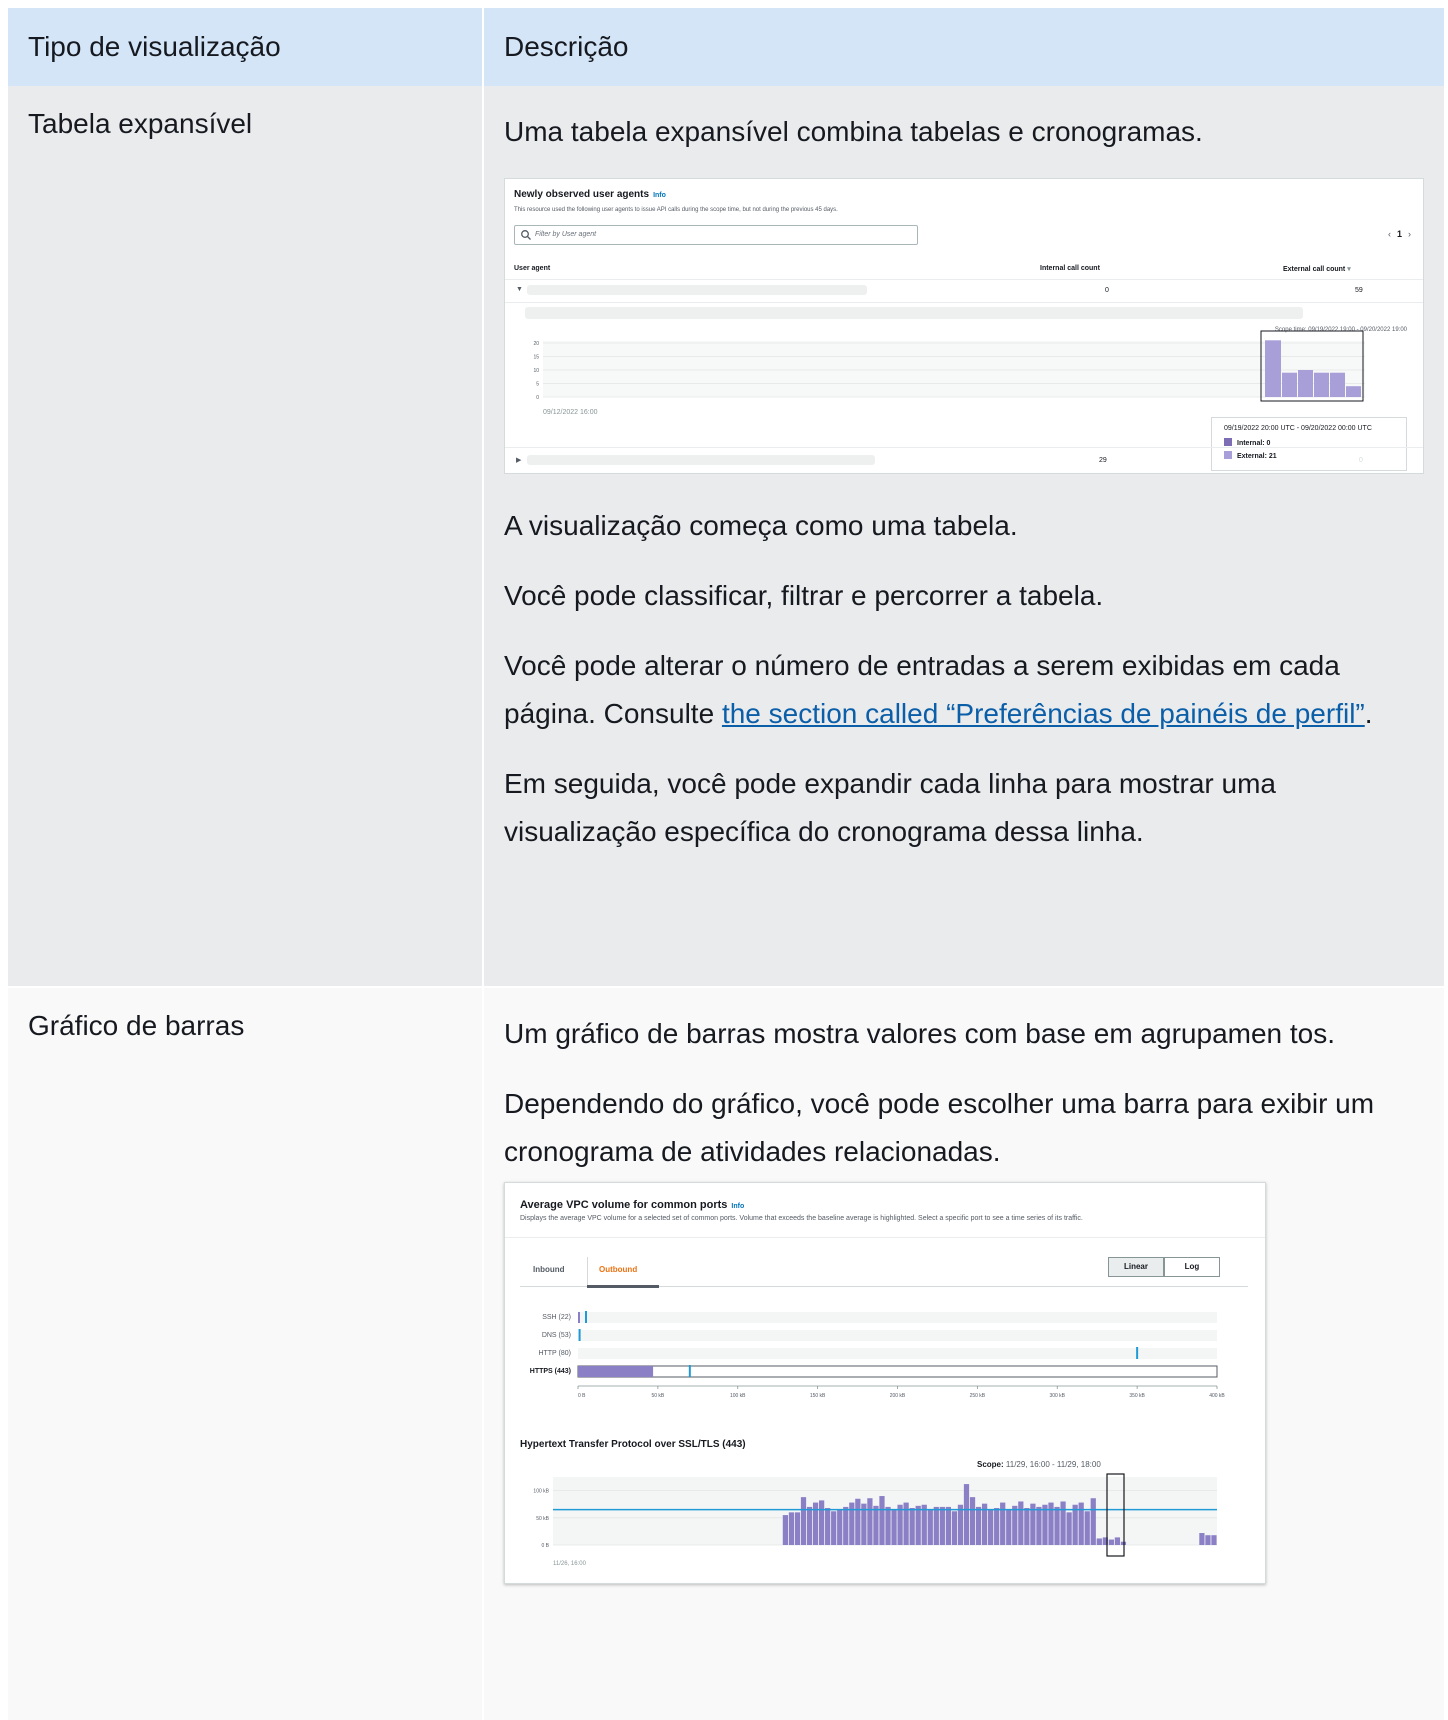 Image resolution: width=1448 pixels, height=1720 pixels. Describe the element at coordinates (1136, 1267) in the screenshot. I see `linear-scale-button: Linear` at that location.